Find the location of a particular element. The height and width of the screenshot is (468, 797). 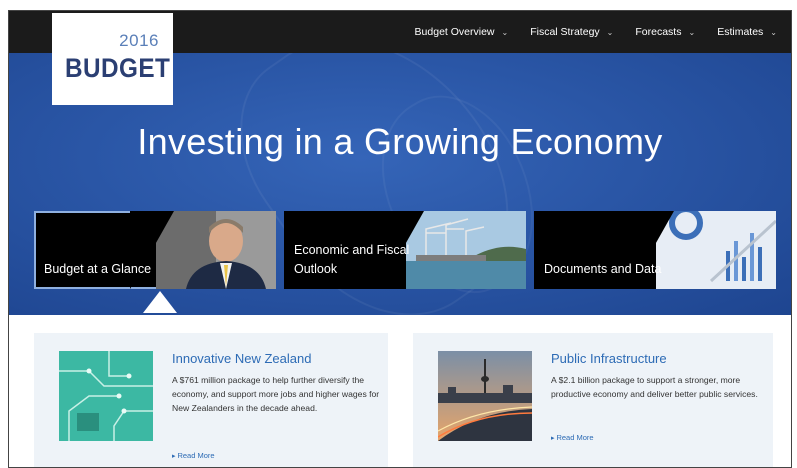

nav-forecasts: Forecasts ⌄ is located at coordinates (665, 32).